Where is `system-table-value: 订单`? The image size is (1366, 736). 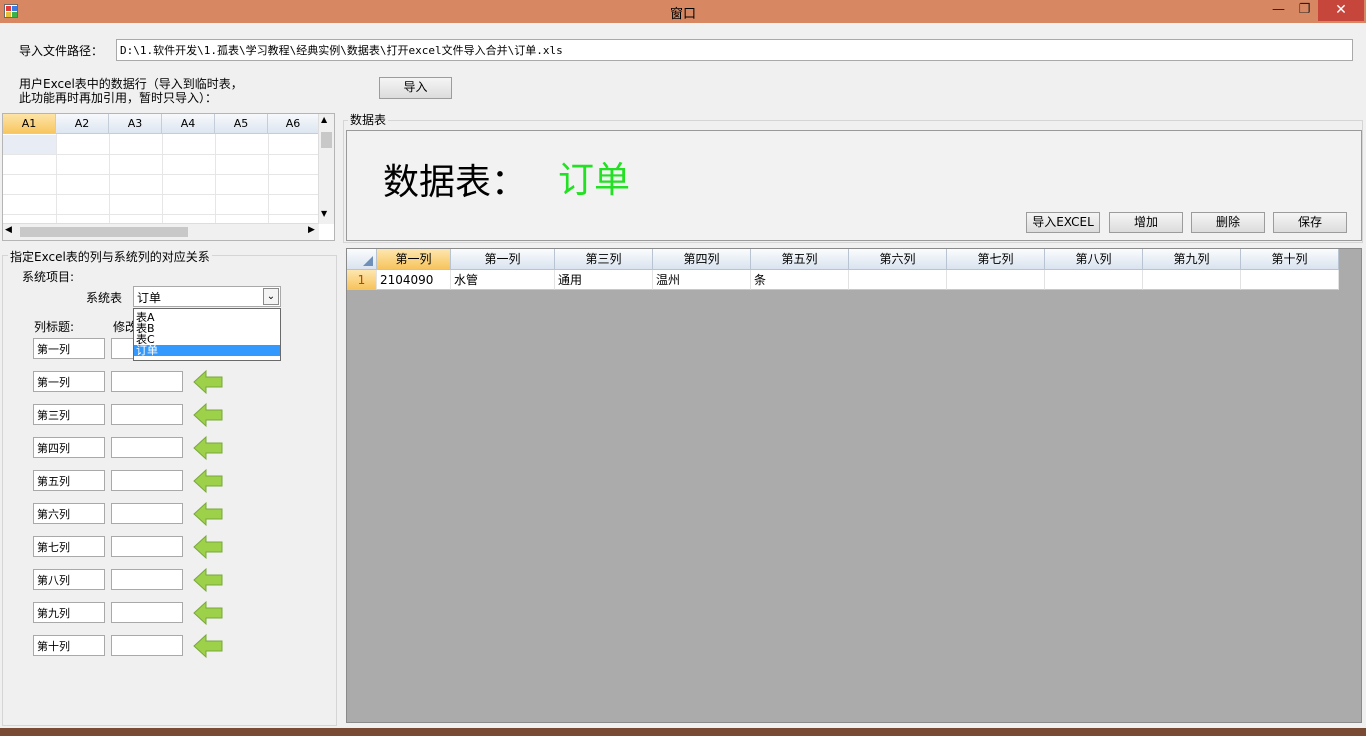
system-table-value: 订单 is located at coordinates (149, 298).